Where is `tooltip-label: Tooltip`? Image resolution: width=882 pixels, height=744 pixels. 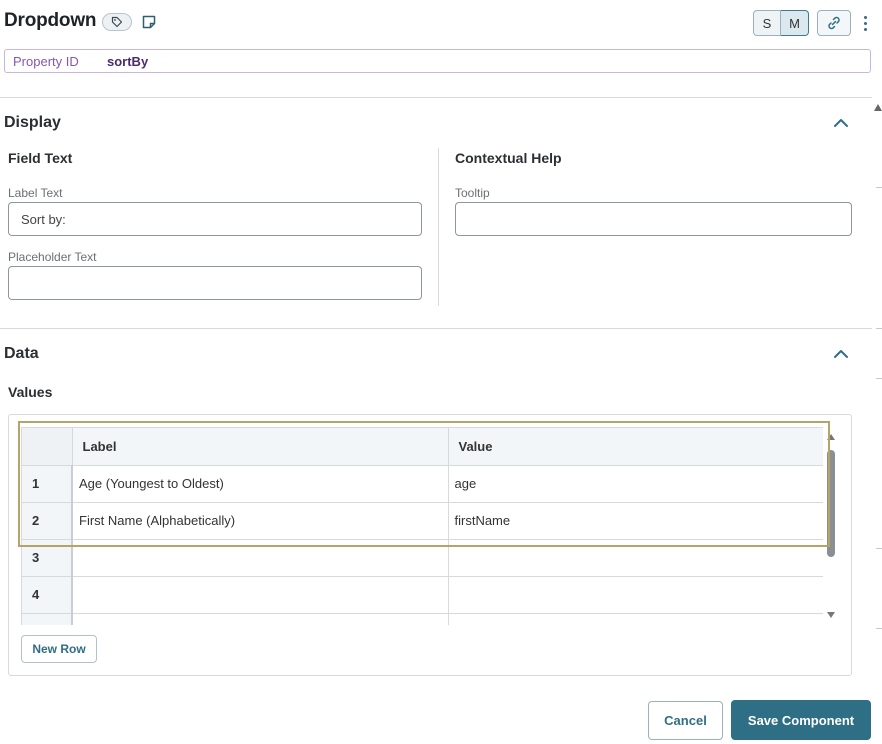
tooltip-label: Tooltip is located at coordinates (472, 193).